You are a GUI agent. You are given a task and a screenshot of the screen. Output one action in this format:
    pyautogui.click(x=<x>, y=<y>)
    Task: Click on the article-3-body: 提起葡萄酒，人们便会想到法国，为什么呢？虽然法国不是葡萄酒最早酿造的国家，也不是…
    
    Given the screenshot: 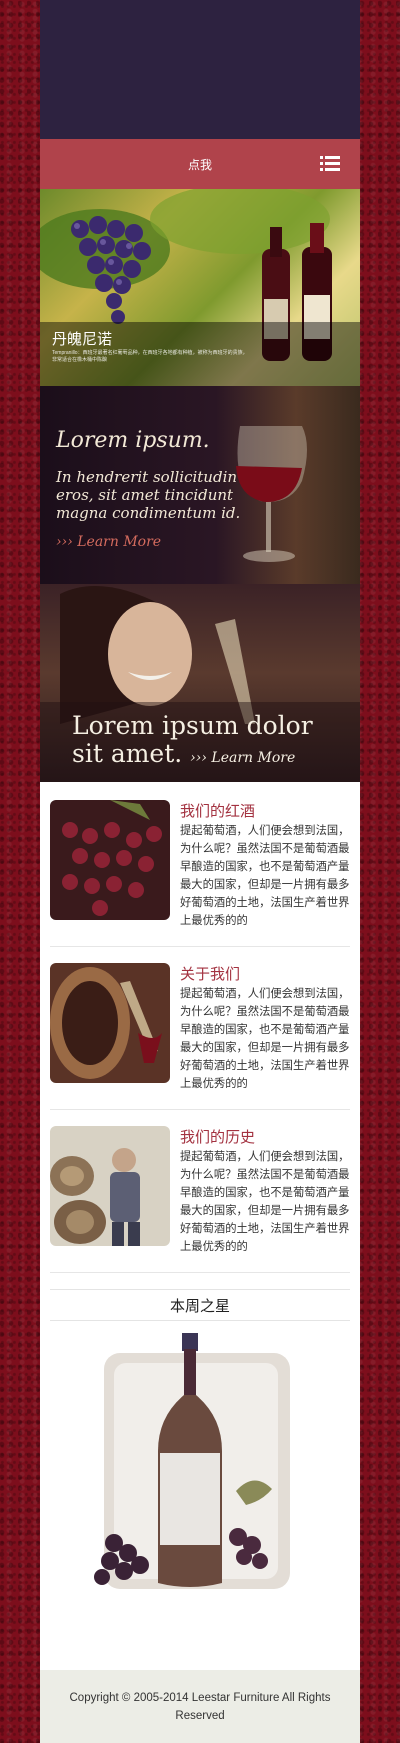 What is the action you would take?
    pyautogui.click(x=265, y=1201)
    